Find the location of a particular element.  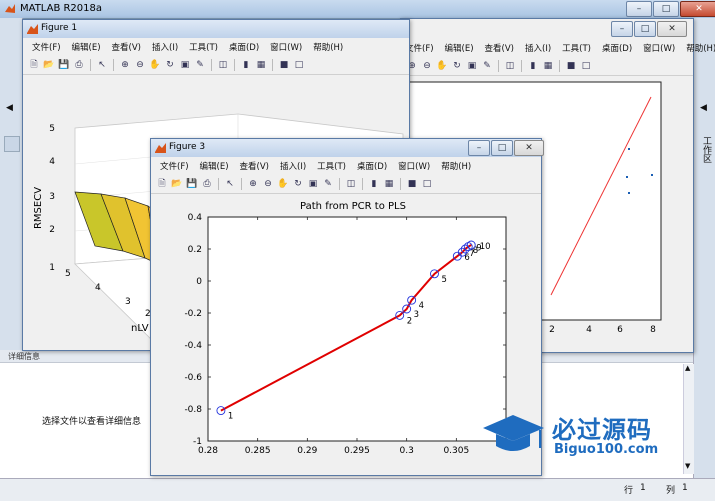

zaxis-tick: 3 is located at coordinates (52, 197).